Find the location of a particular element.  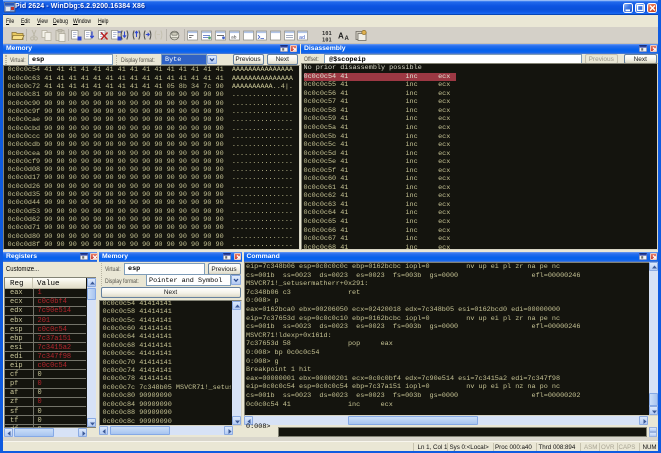

svg-text: ab is located at coordinates (234, 38).